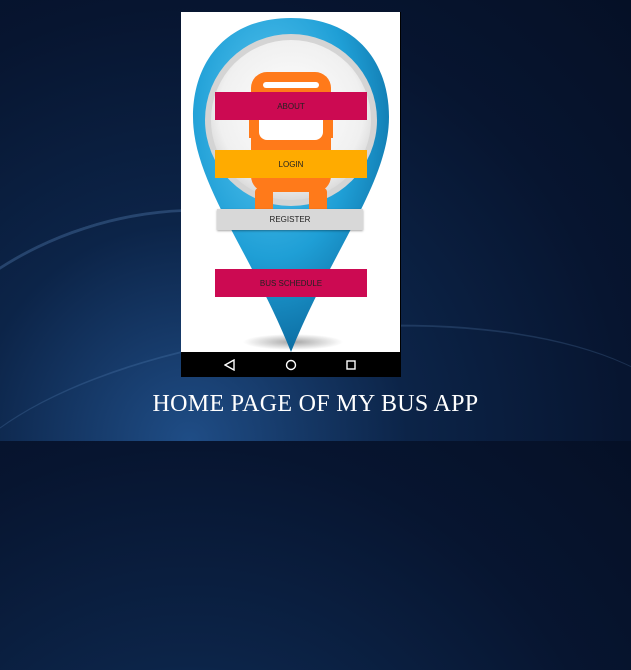 The image size is (631, 670). I want to click on home-circle-icon, so click(291, 365).